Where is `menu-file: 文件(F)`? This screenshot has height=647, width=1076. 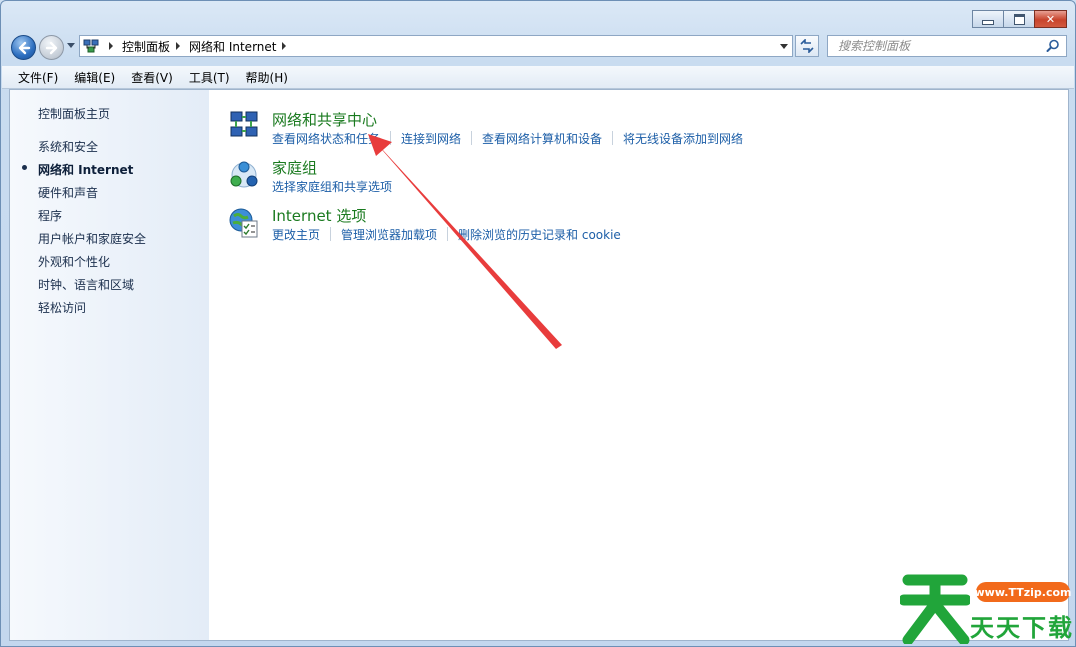 menu-file: 文件(F) is located at coordinates (38, 77).